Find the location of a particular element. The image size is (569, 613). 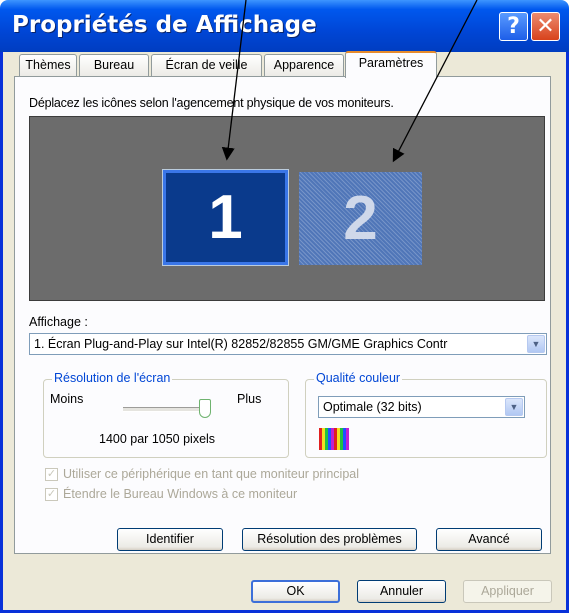

title-bar: Propriétés de Affichage ? ✕ is located at coordinates (284, 26).